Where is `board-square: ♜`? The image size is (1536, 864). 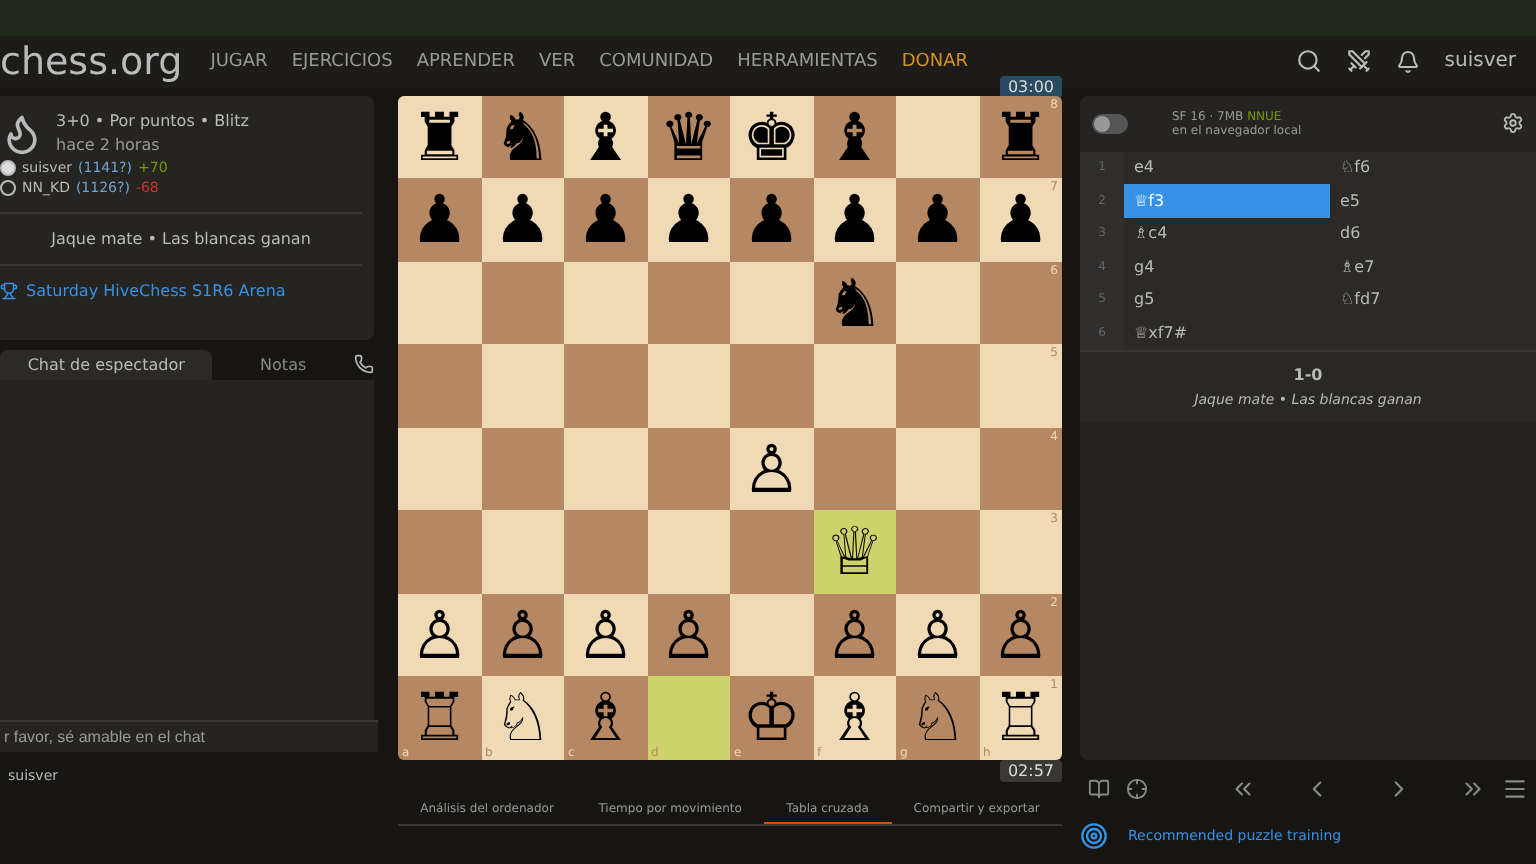 board-square: ♜ is located at coordinates (439, 137).